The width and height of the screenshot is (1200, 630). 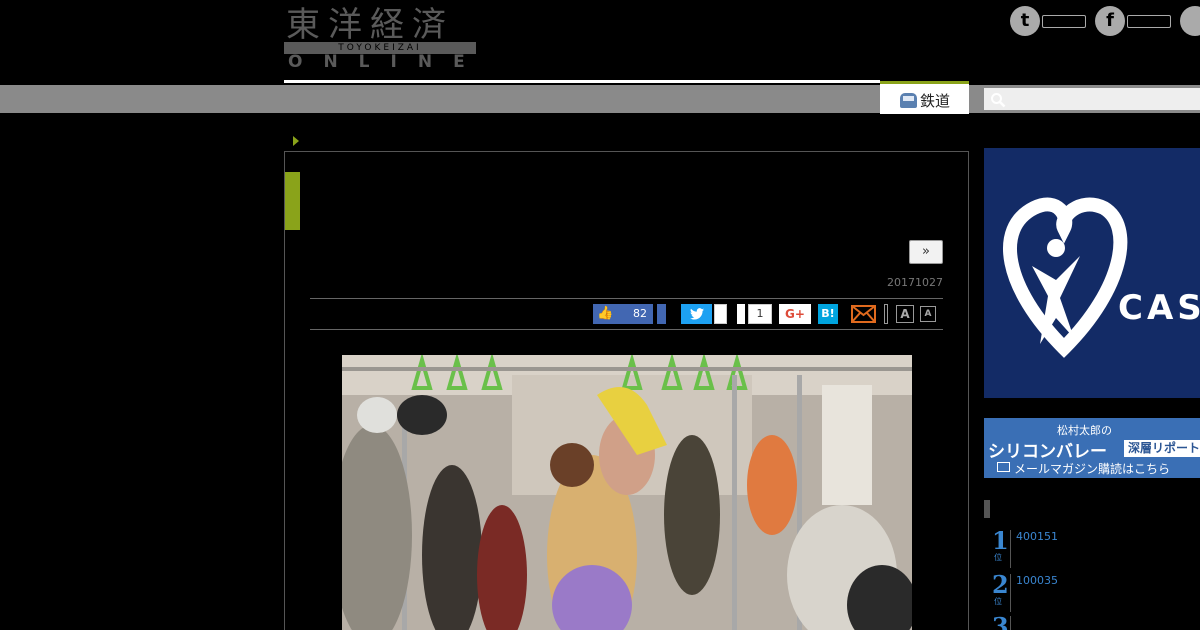 What do you see at coordinates (370, 25) in the screenshot?
I see `logo-kanji: 東洋経済` at bounding box center [370, 25].